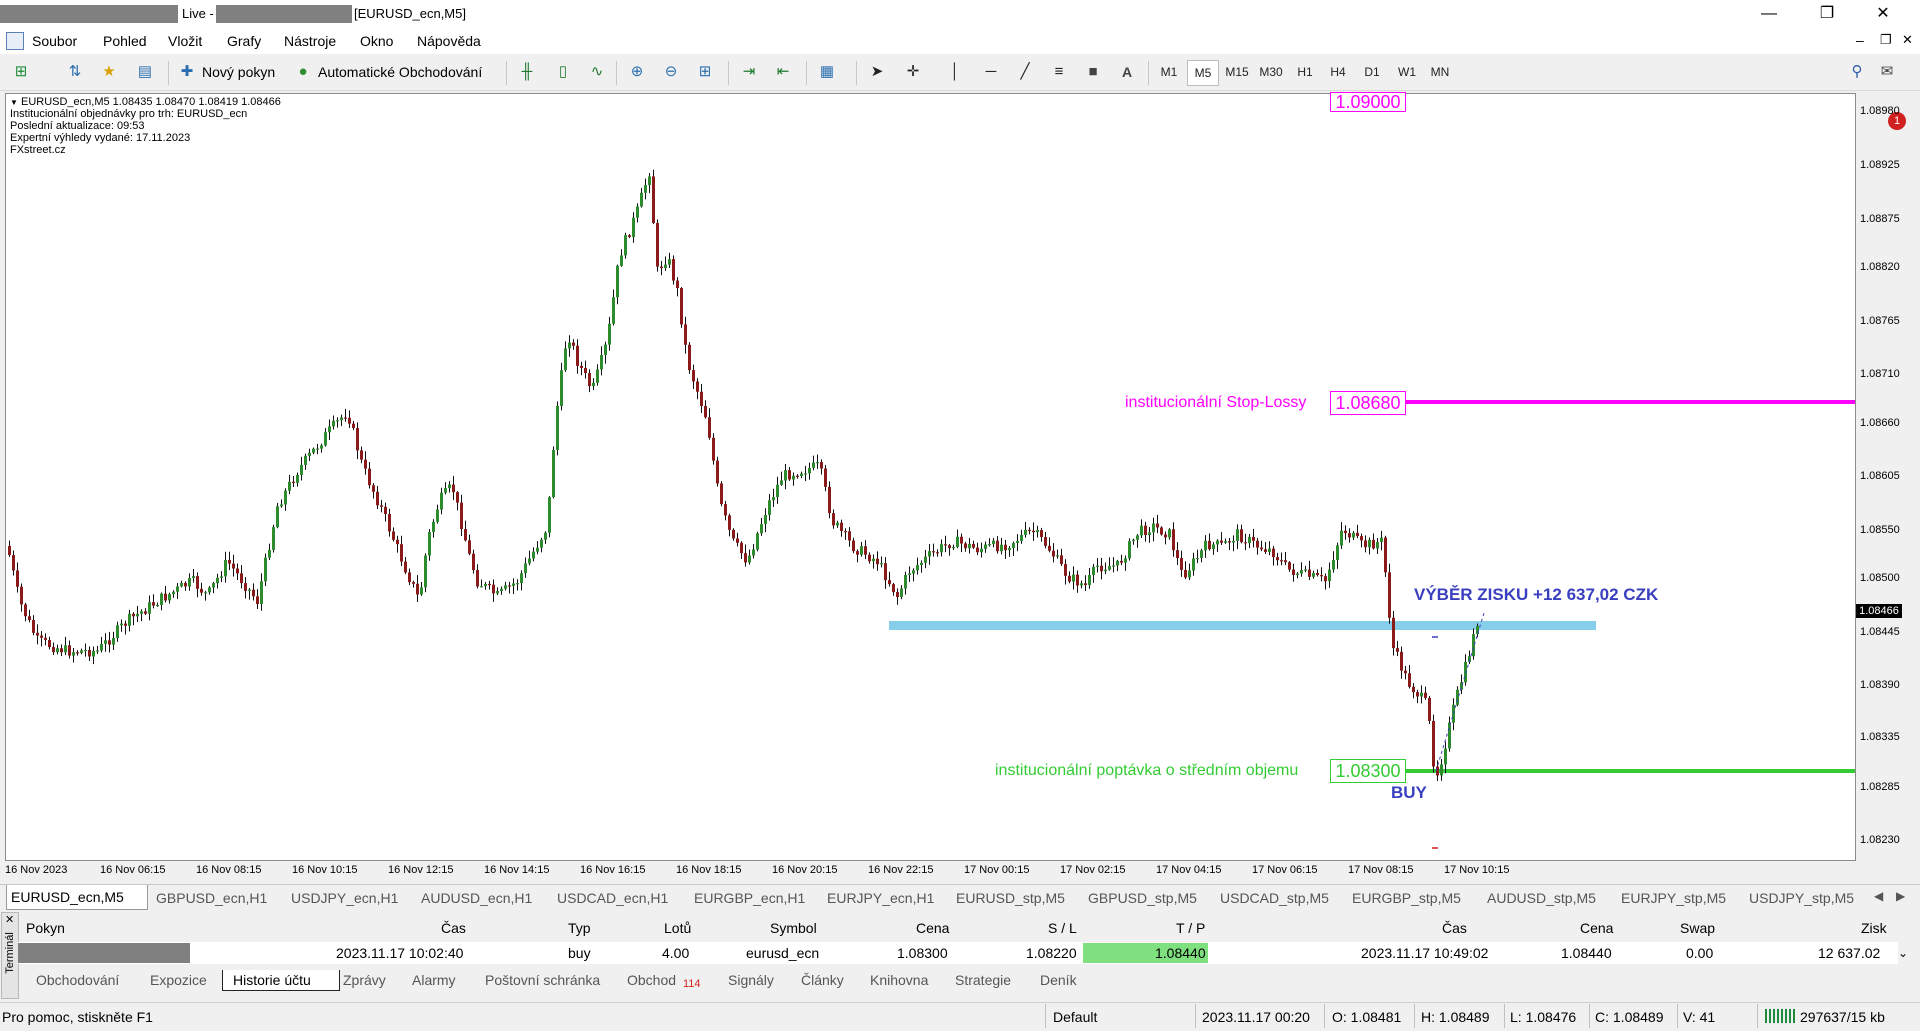  What do you see at coordinates (1305, 72) in the screenshot?
I see `timeframe-h1: H1` at bounding box center [1305, 72].